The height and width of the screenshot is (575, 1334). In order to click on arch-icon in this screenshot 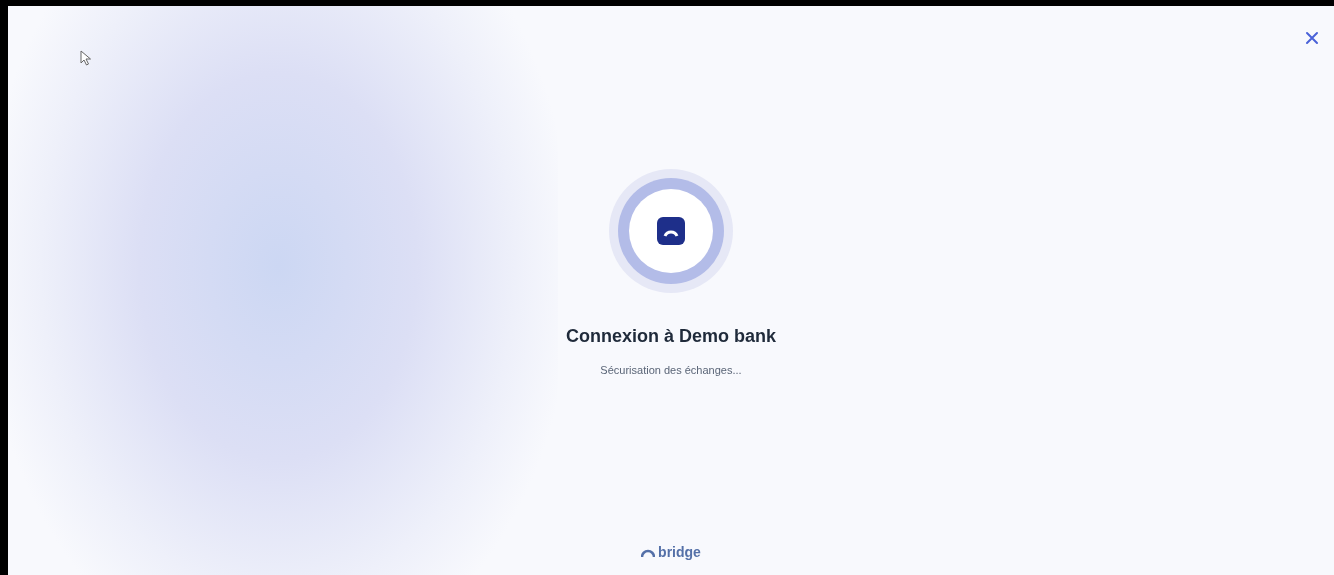, I will do `click(648, 552)`.